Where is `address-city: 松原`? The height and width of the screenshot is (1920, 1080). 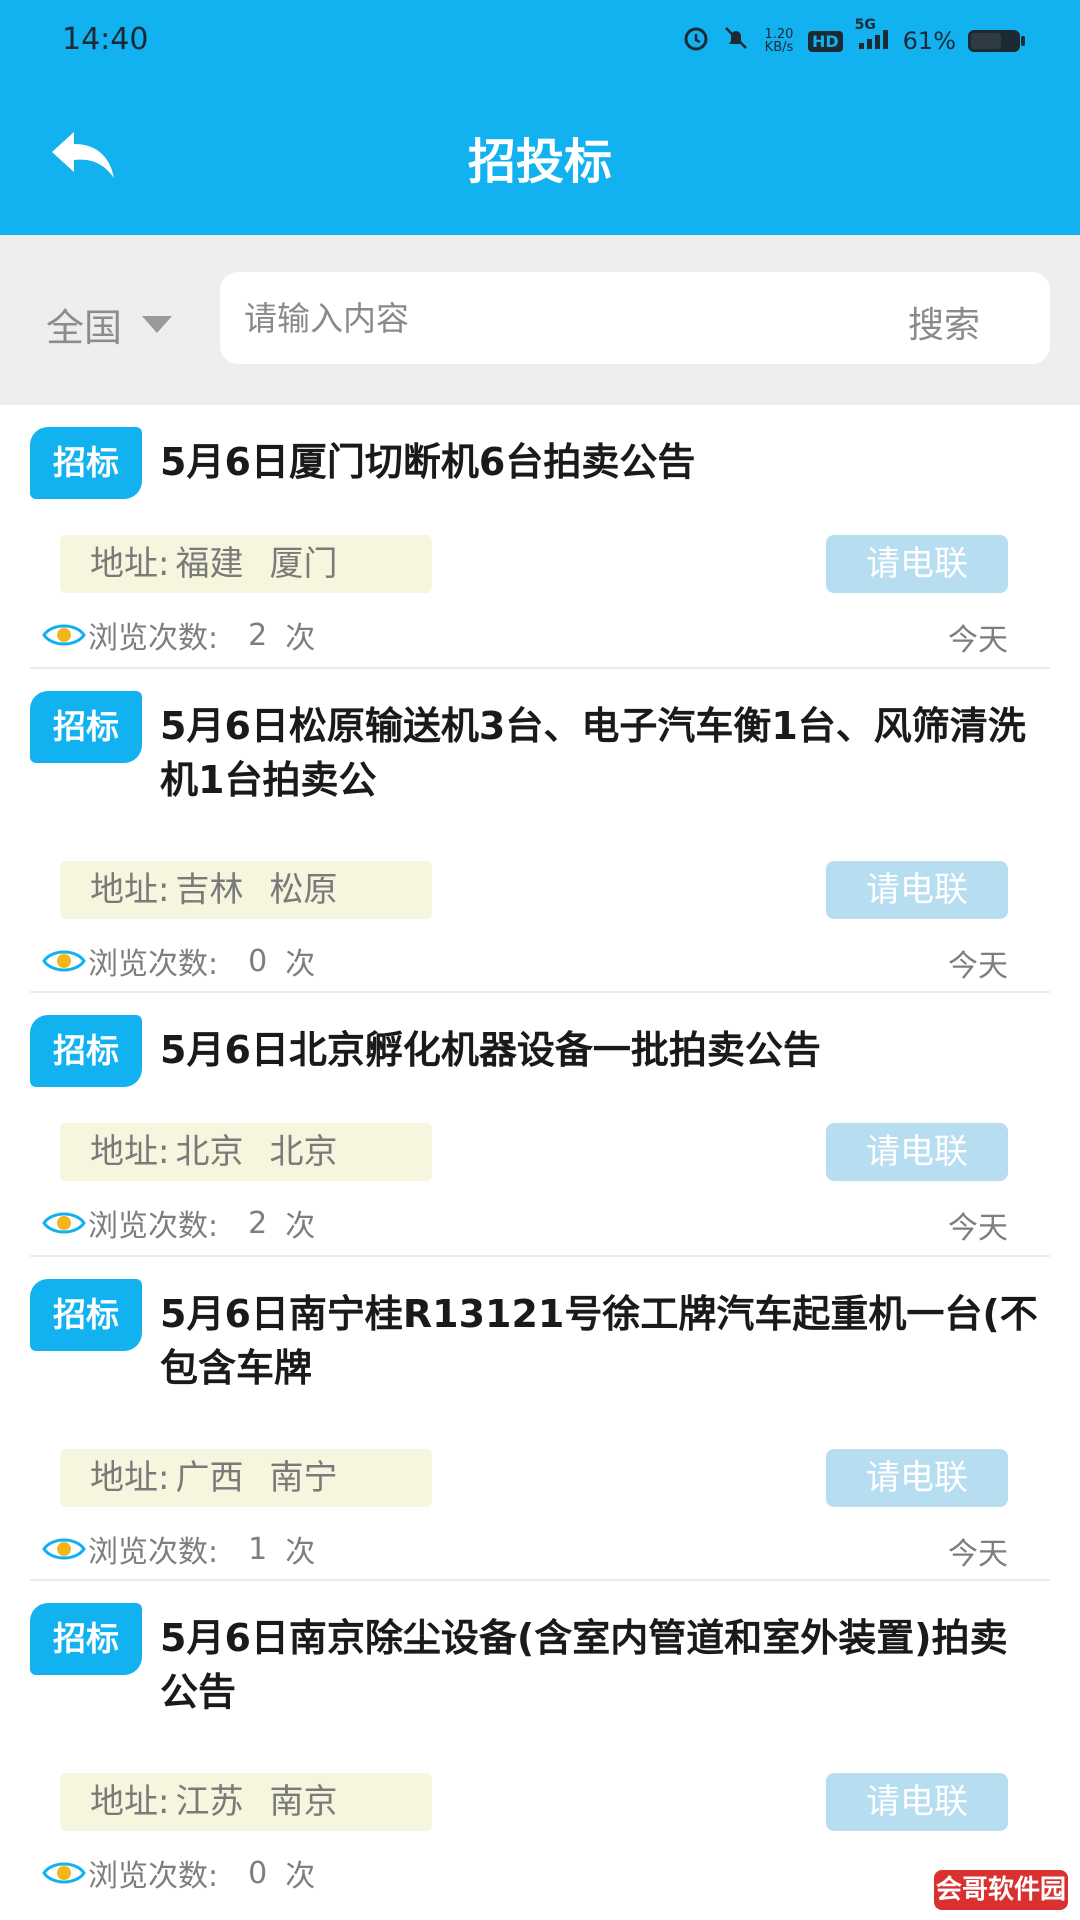 address-city: 松原 is located at coordinates (303, 890).